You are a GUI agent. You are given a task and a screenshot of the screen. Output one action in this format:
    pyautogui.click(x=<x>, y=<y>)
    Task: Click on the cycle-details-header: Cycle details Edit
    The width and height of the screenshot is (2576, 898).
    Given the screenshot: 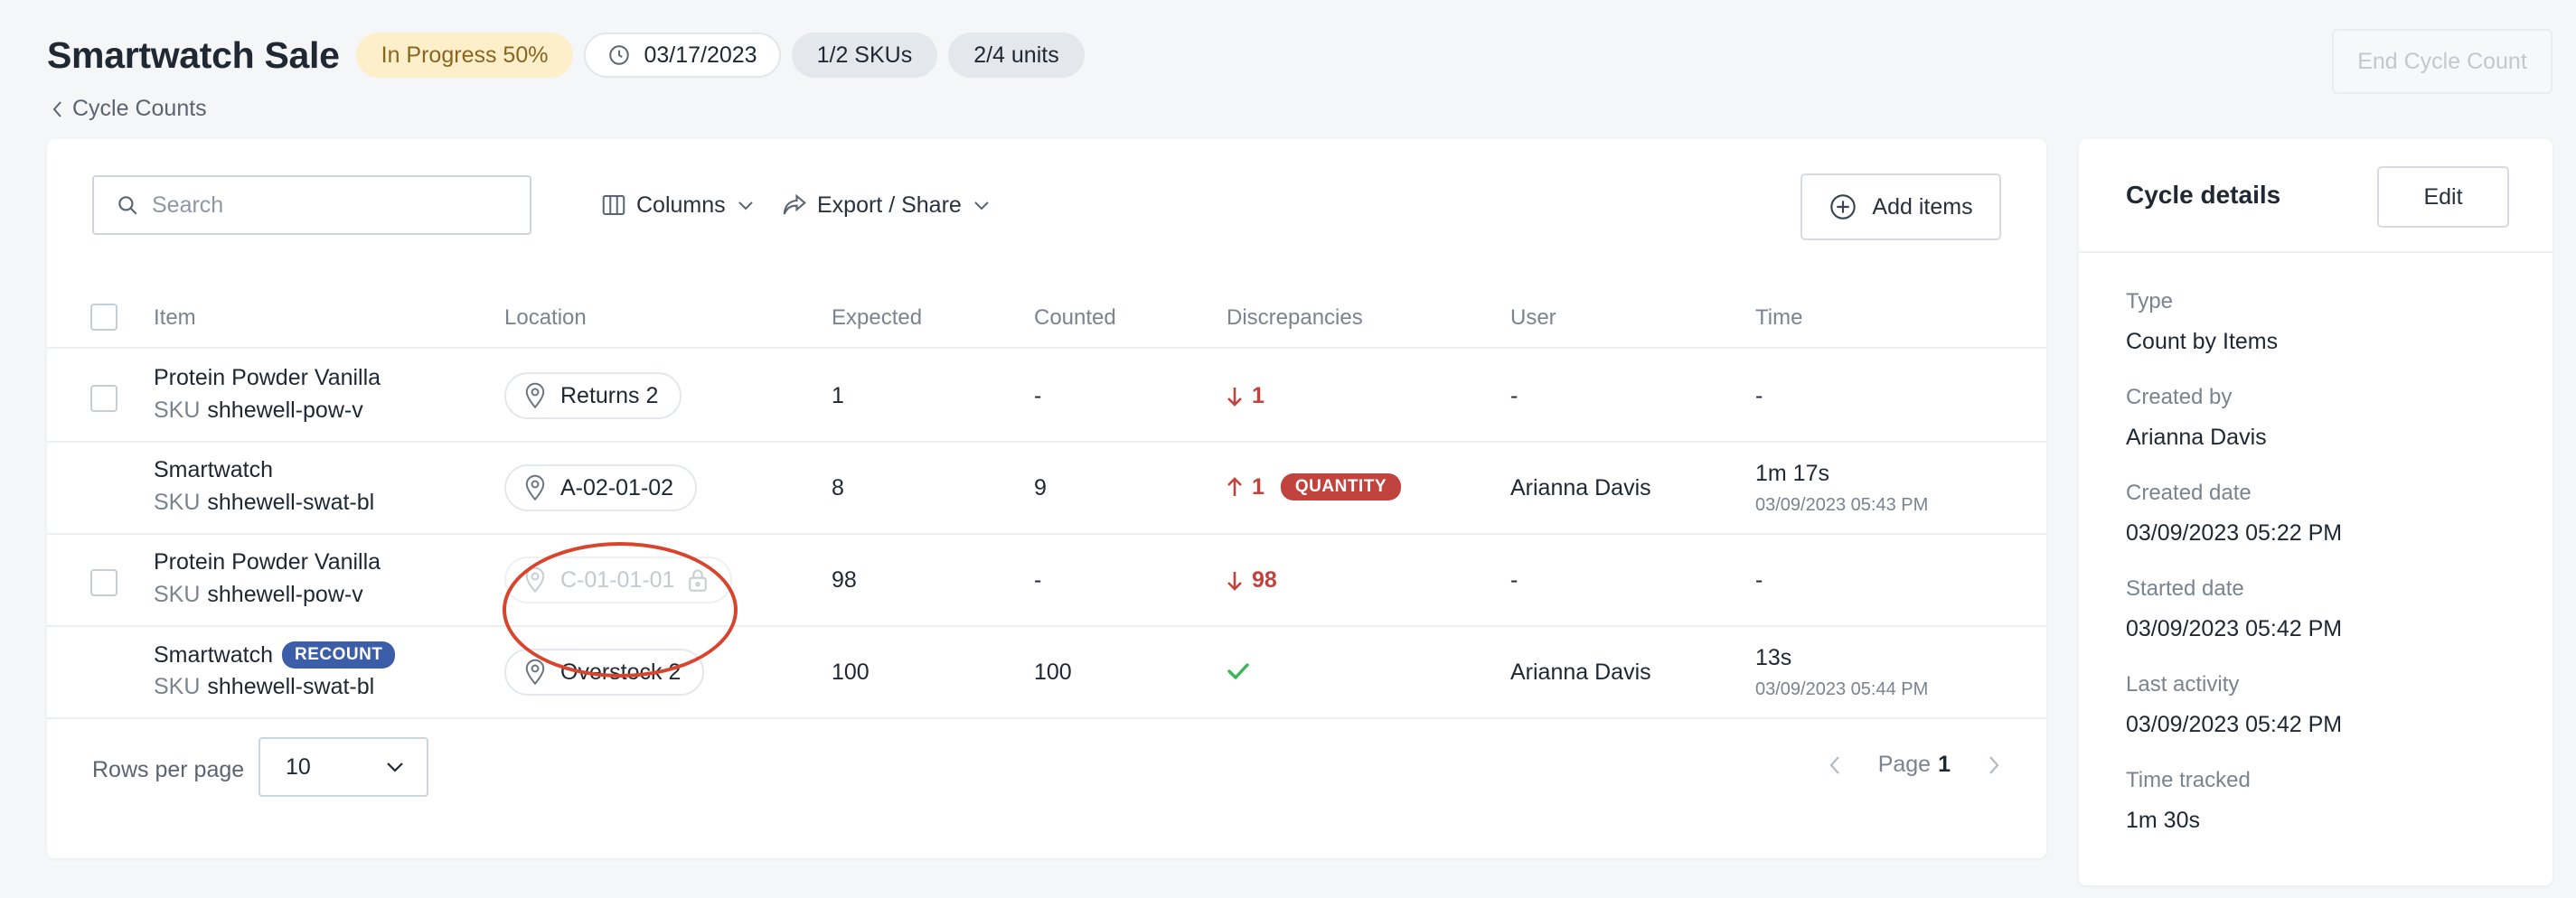 What is the action you would take?
    pyautogui.click(x=2315, y=196)
    